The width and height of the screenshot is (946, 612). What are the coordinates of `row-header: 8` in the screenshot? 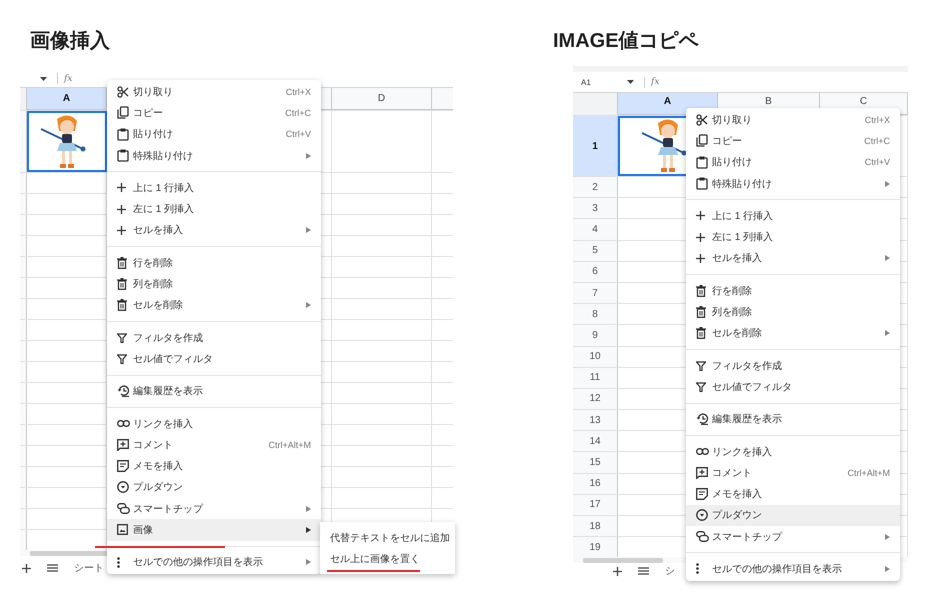 It's located at (595, 314).